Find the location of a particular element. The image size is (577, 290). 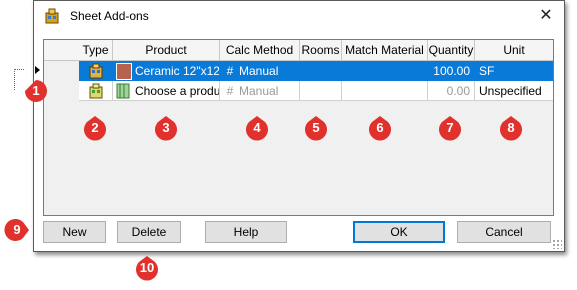

callout-marker: 10 is located at coordinates (147, 268).